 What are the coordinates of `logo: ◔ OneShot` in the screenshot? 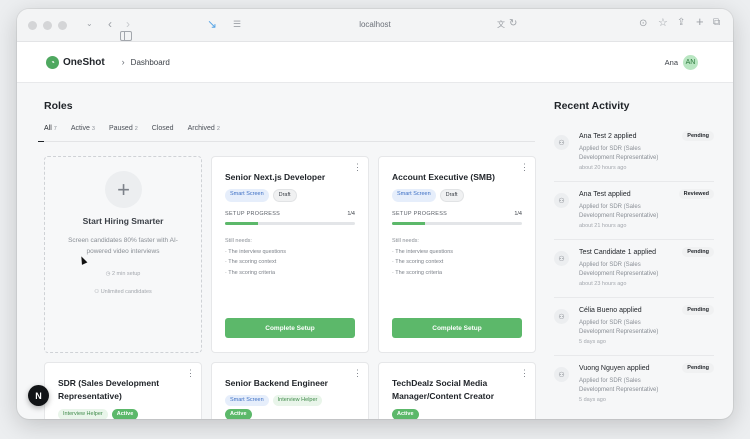 It's located at (75, 62).